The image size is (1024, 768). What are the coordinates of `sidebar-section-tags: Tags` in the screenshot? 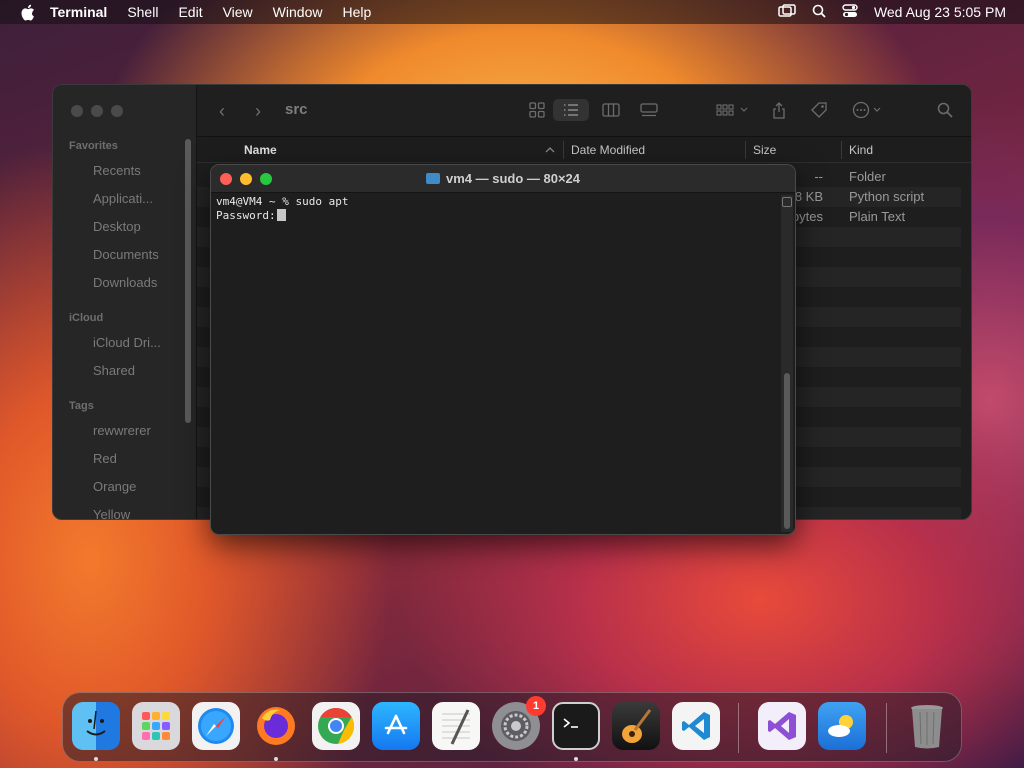 It's located at (81, 406).